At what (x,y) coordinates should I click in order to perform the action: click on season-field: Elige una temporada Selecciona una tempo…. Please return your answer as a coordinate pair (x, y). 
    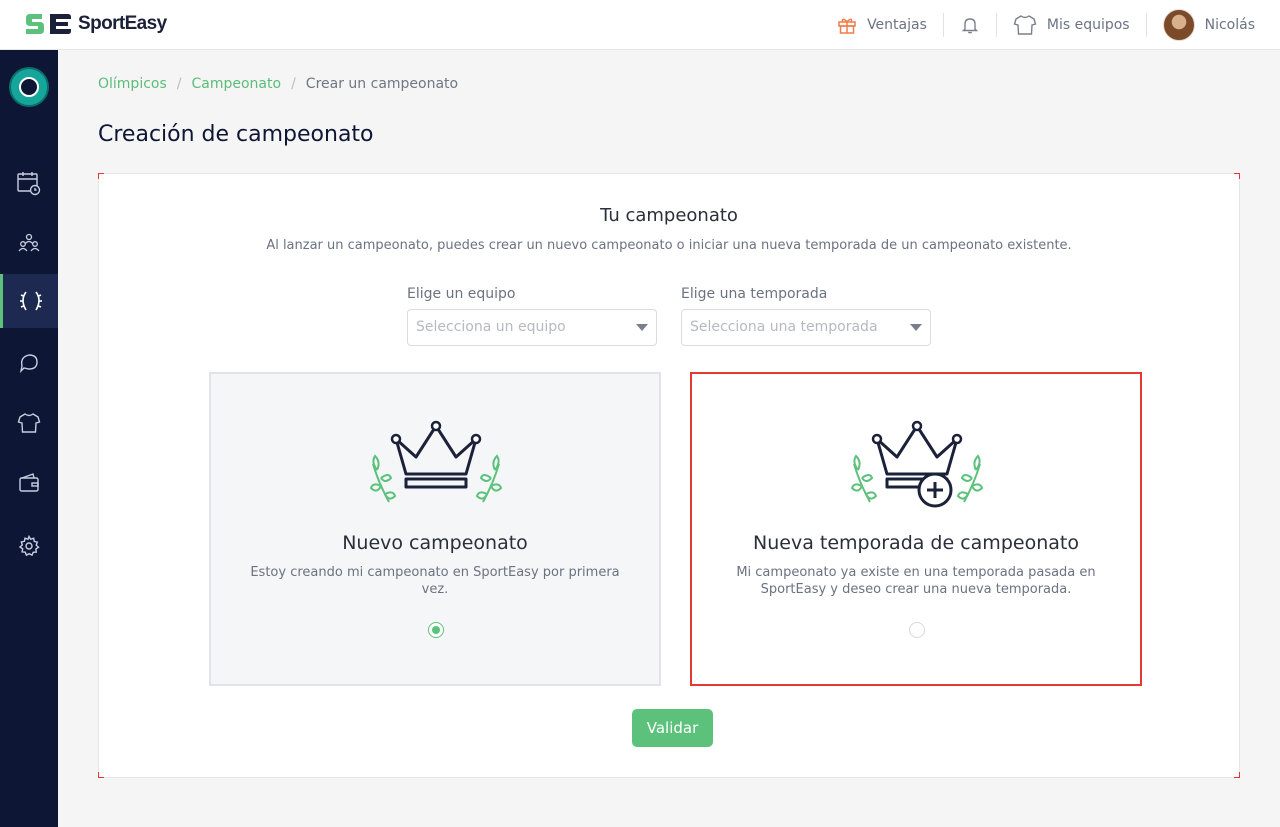
    Looking at the image, I should click on (806, 316).